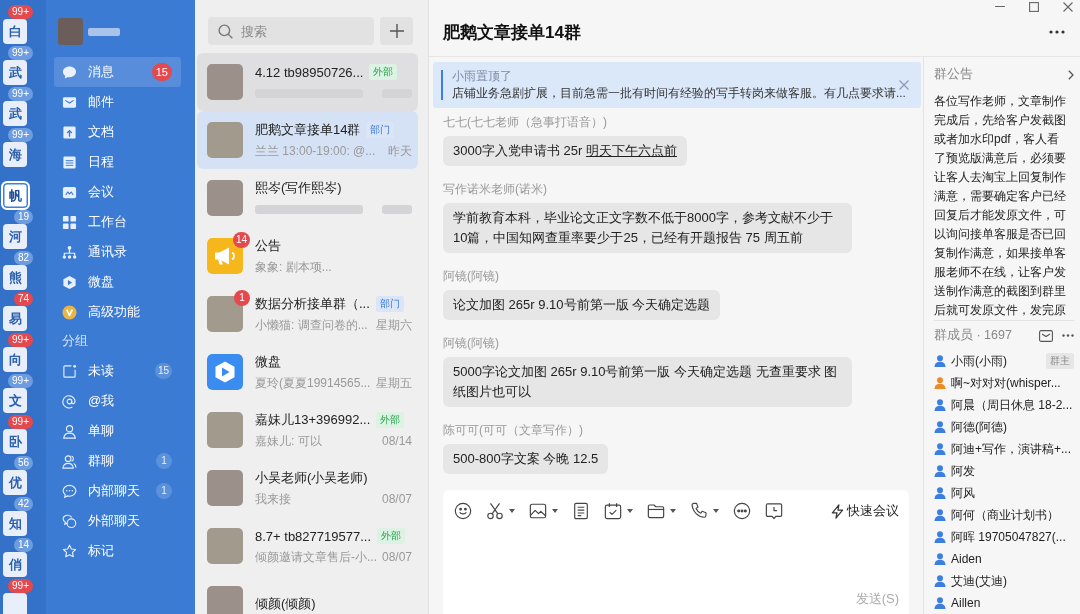 The height and width of the screenshot is (614, 1080). Describe the element at coordinates (581, 511) in the screenshot. I see `document-icon` at that location.